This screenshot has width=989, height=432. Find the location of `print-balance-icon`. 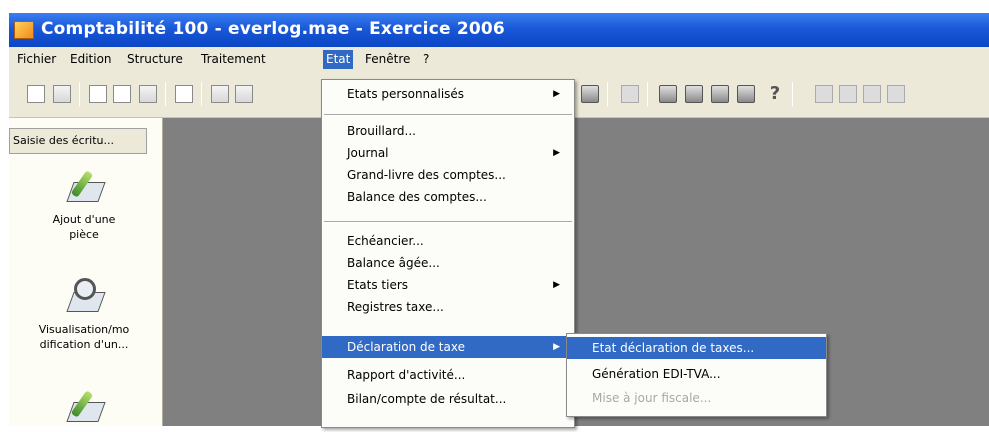

print-balance-icon is located at coordinates (720, 94).